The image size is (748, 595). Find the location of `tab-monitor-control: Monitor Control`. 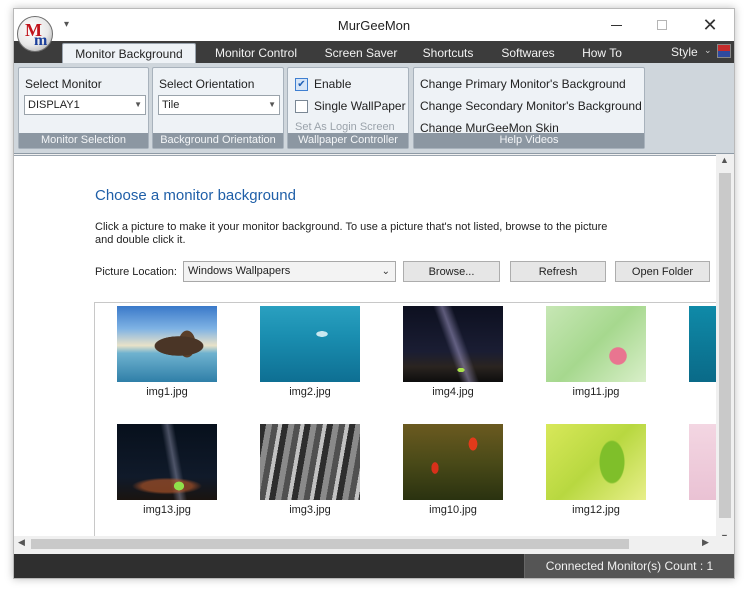

tab-monitor-control: Monitor Control is located at coordinates (256, 53).